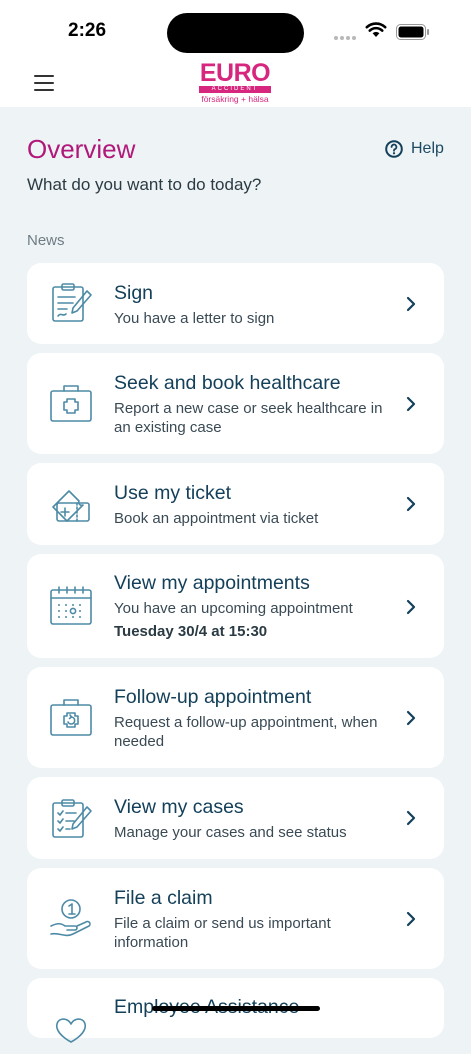 Image resolution: width=471 pixels, height=1054 pixels. Describe the element at coordinates (87, 30) in the screenshot. I see `status-time: 2:26` at that location.